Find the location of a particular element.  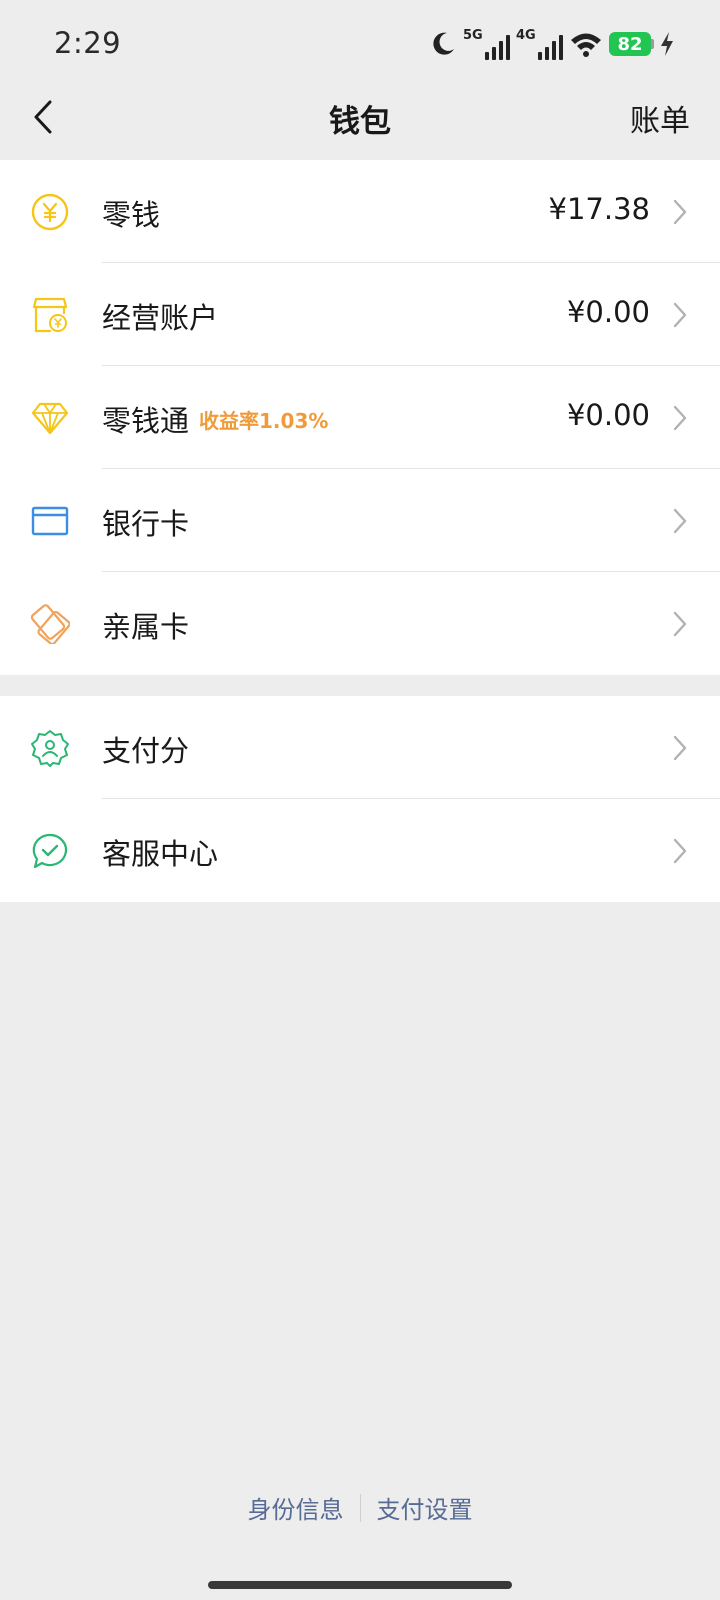

status-time: 2:29 is located at coordinates (88, 43).